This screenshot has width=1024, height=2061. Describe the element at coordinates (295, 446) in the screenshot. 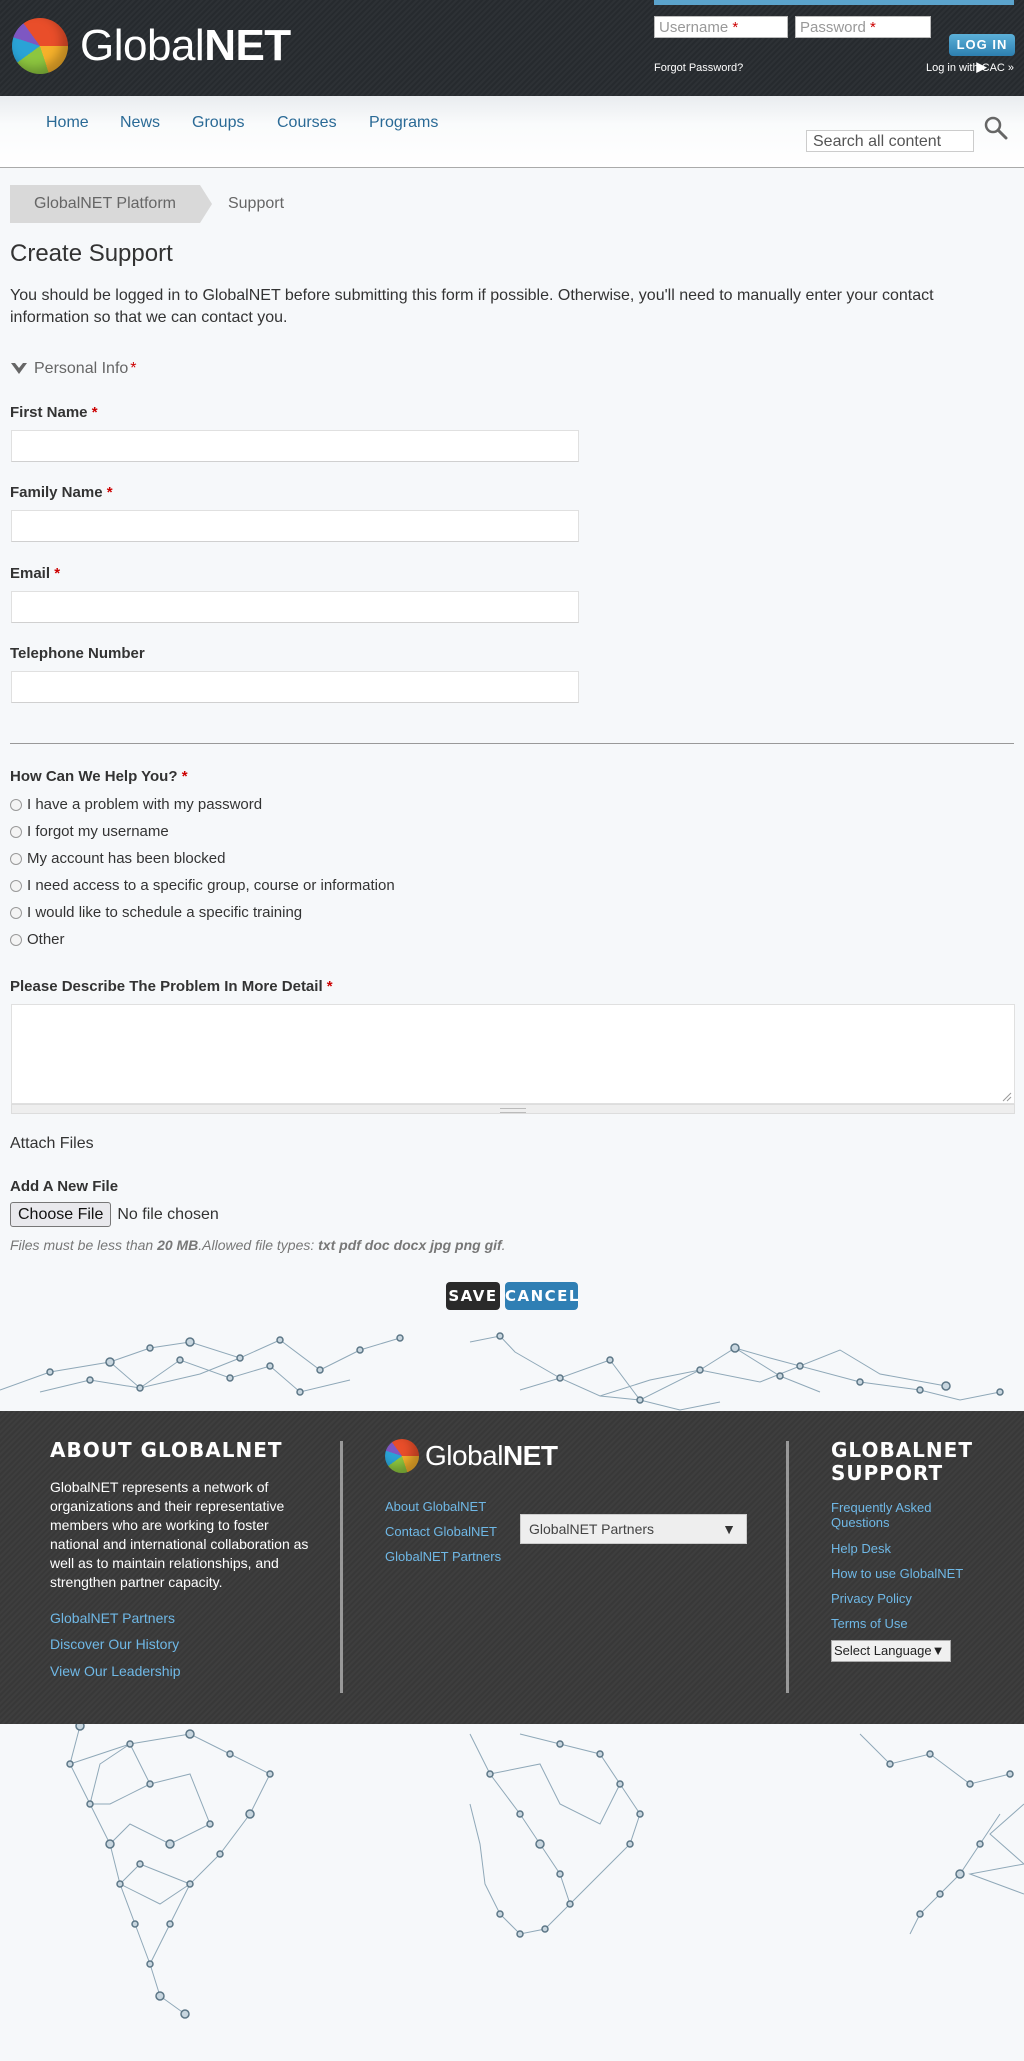

I see `first-name-input` at that location.